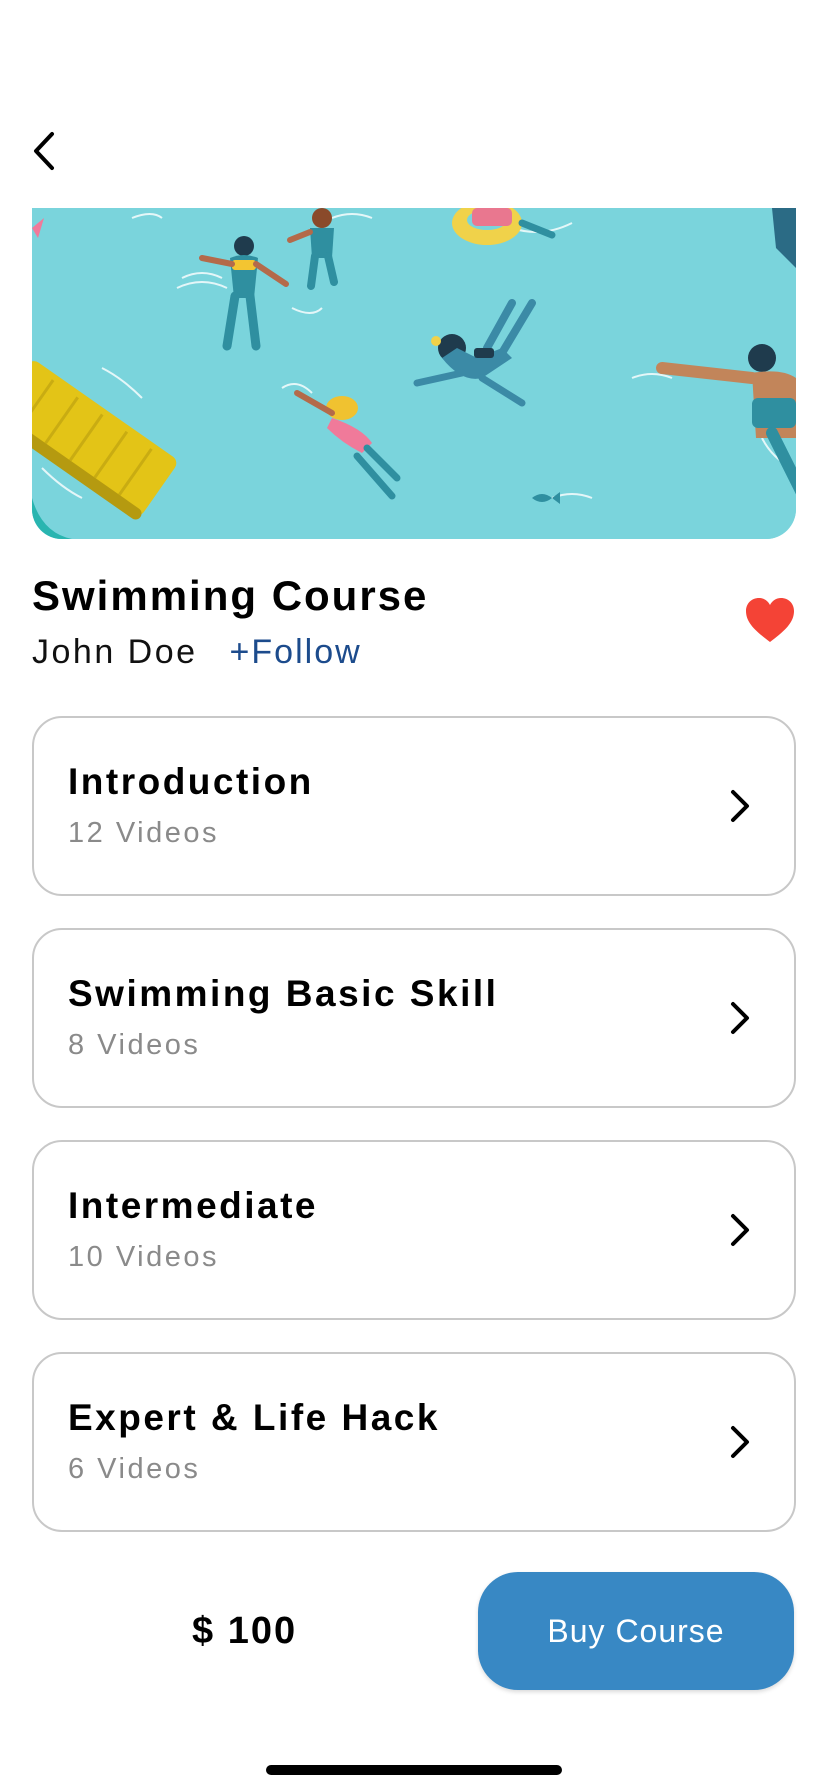 Image resolution: width=828 pixels, height=1792 pixels. I want to click on module-title: Introduction, so click(191, 781).